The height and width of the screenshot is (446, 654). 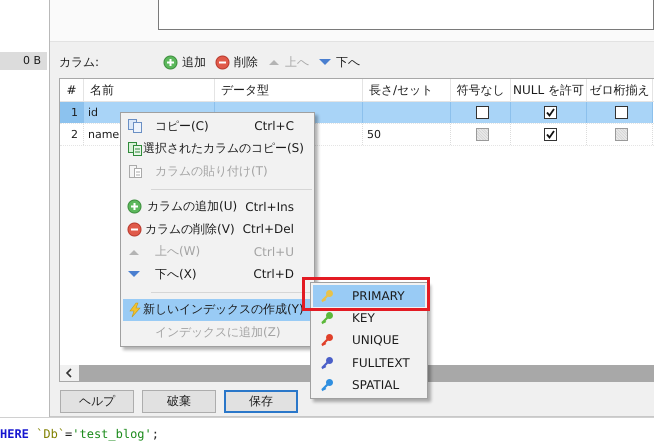 What do you see at coordinates (268, 229) in the screenshot?
I see `shortcut-label: Ctrl+Del` at bounding box center [268, 229].